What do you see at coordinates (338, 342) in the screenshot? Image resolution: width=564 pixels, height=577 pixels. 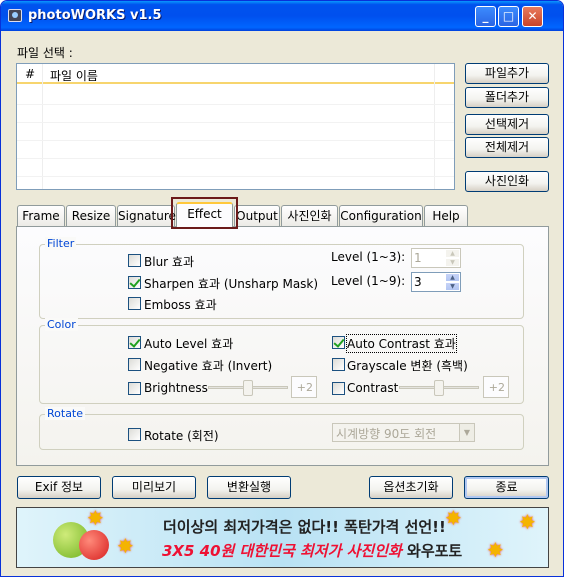 I see `auto-contrast-checkbox` at bounding box center [338, 342].